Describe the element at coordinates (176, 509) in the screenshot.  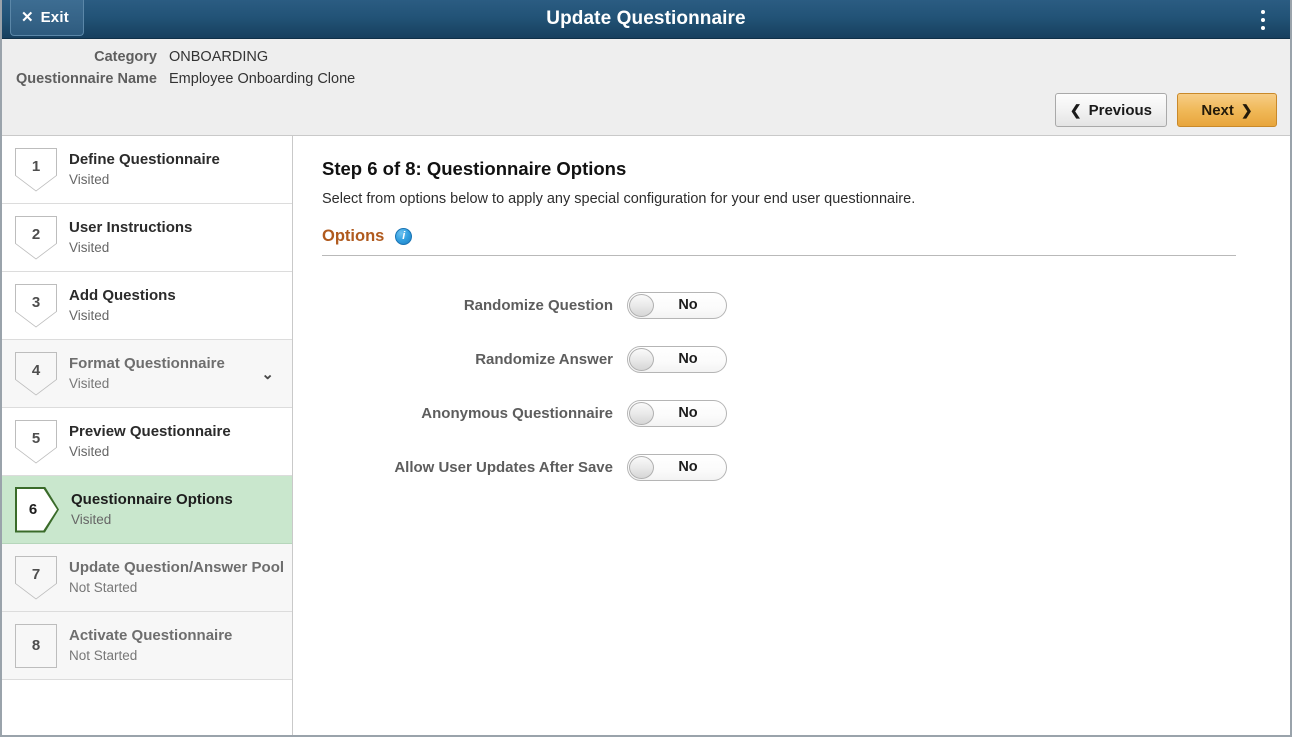
I see `step-text: Questionnaire Options Visited` at that location.